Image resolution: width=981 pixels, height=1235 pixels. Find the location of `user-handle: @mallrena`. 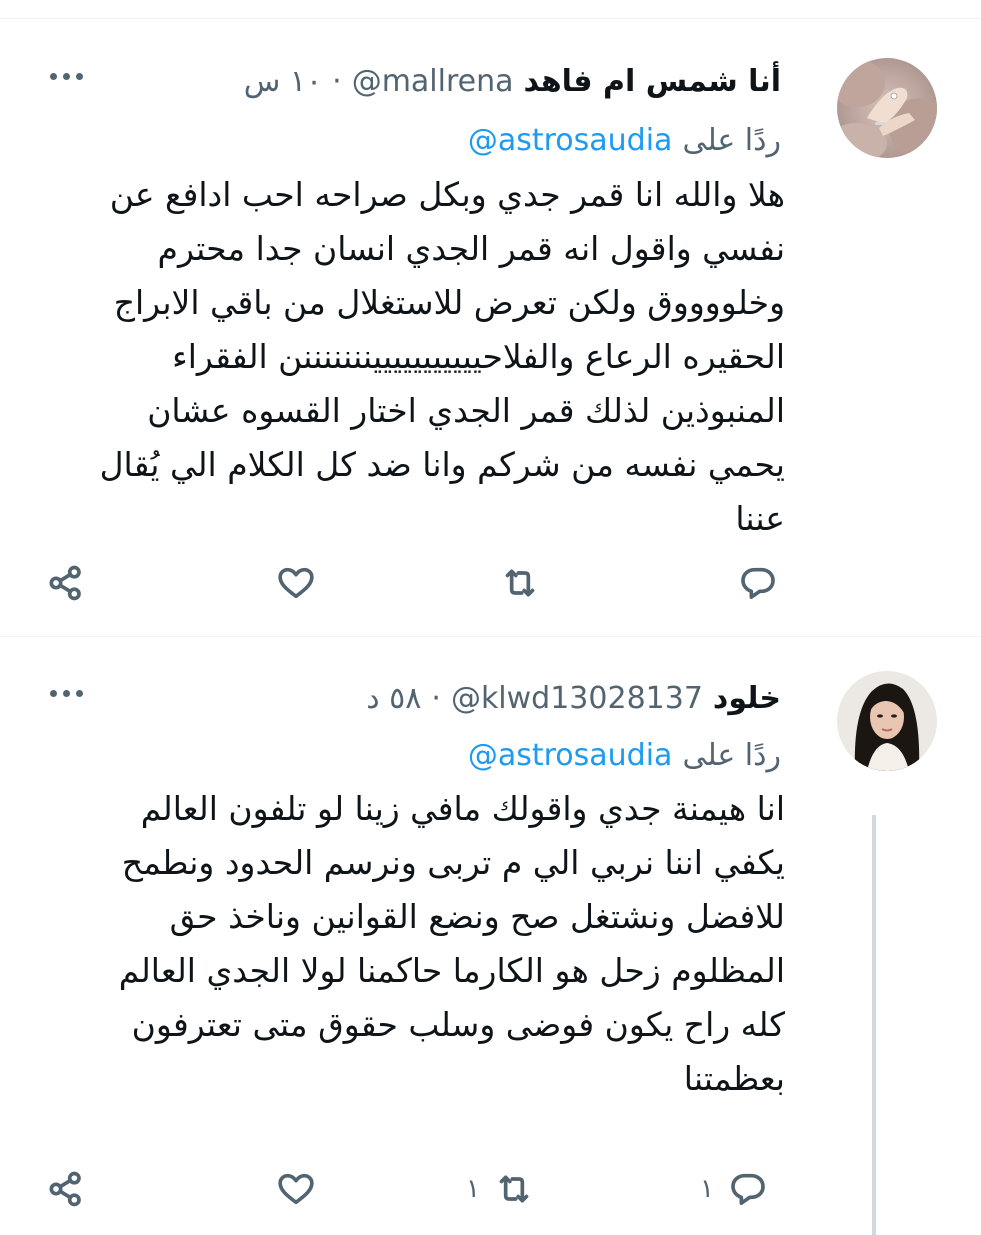

user-handle: @mallrena is located at coordinates (433, 81).